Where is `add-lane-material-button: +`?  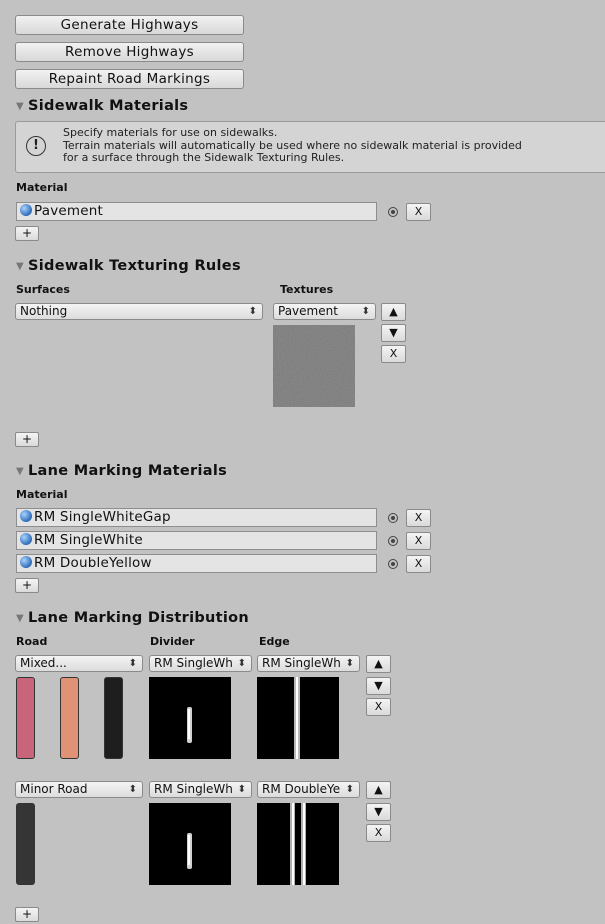
add-lane-material-button: + is located at coordinates (27, 585).